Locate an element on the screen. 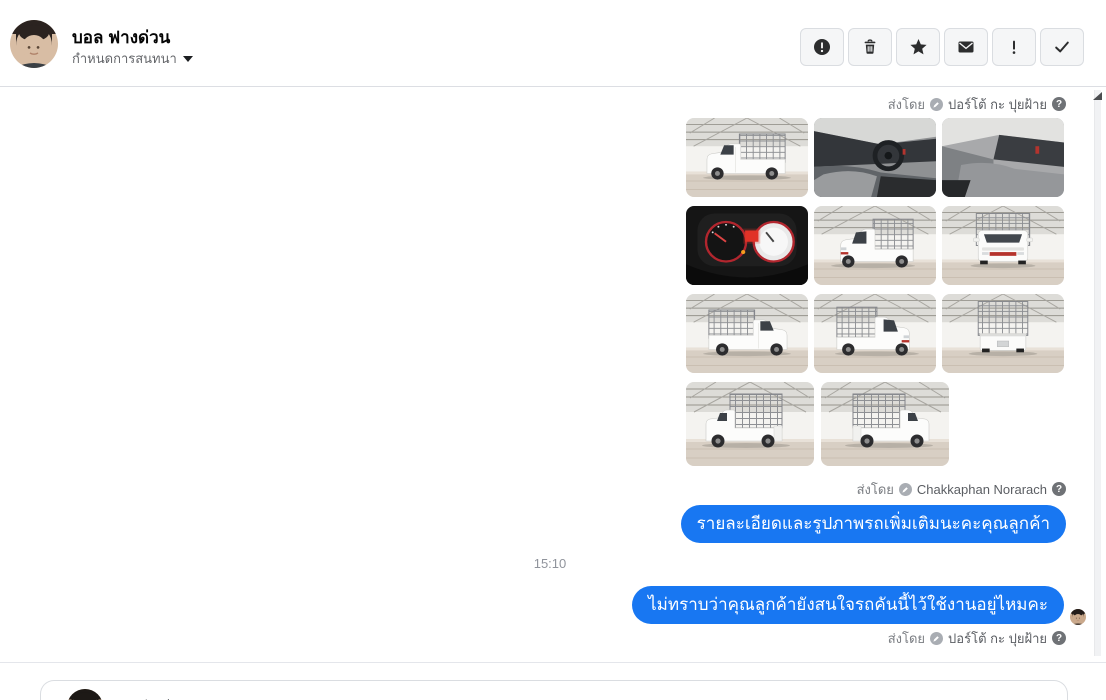 The height and width of the screenshot is (700, 1106). seen-receipt-avatar is located at coordinates (1078, 617).